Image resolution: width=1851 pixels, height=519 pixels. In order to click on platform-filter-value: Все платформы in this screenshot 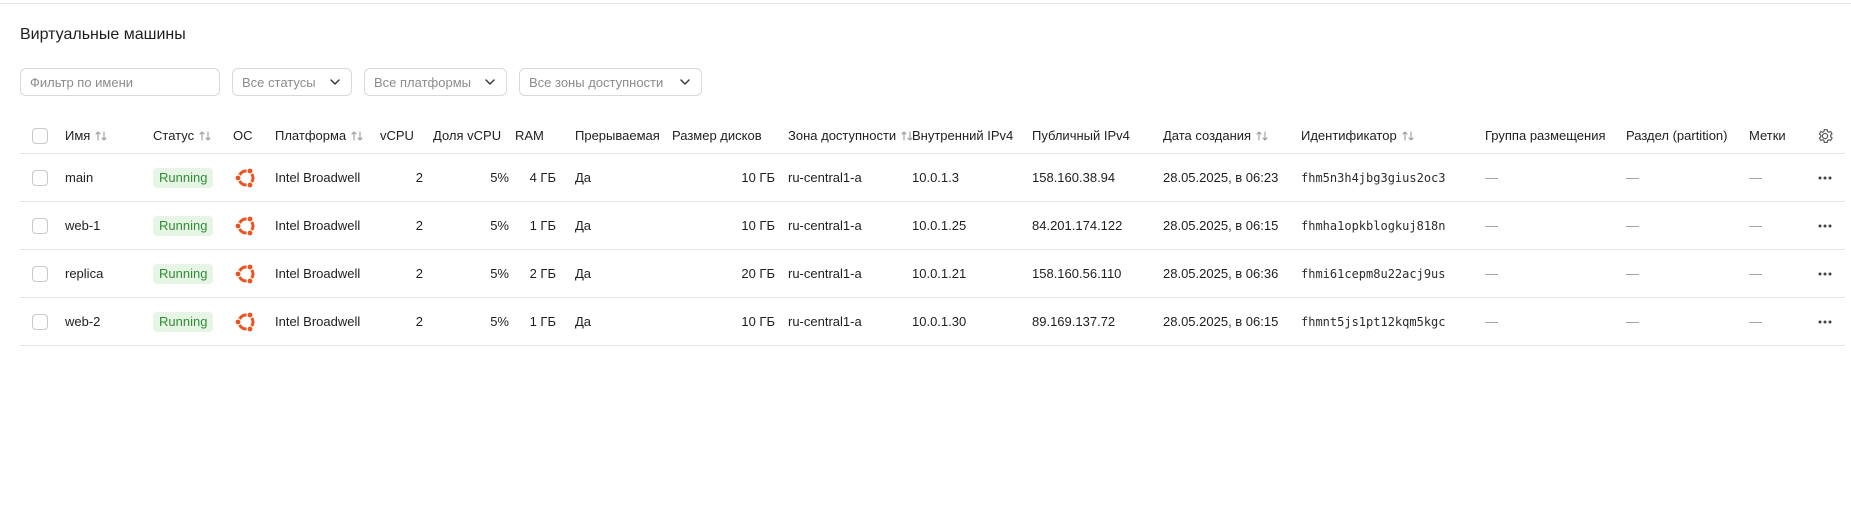, I will do `click(422, 82)`.